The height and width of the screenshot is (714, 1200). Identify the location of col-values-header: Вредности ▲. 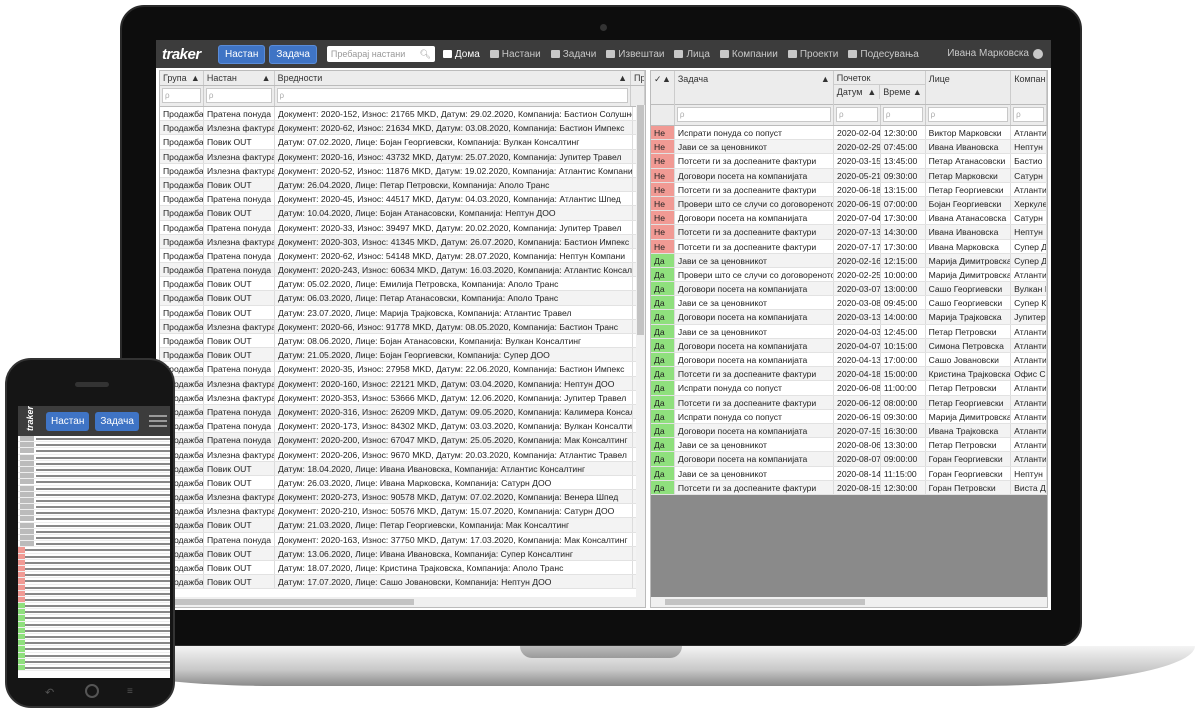
(453, 78).